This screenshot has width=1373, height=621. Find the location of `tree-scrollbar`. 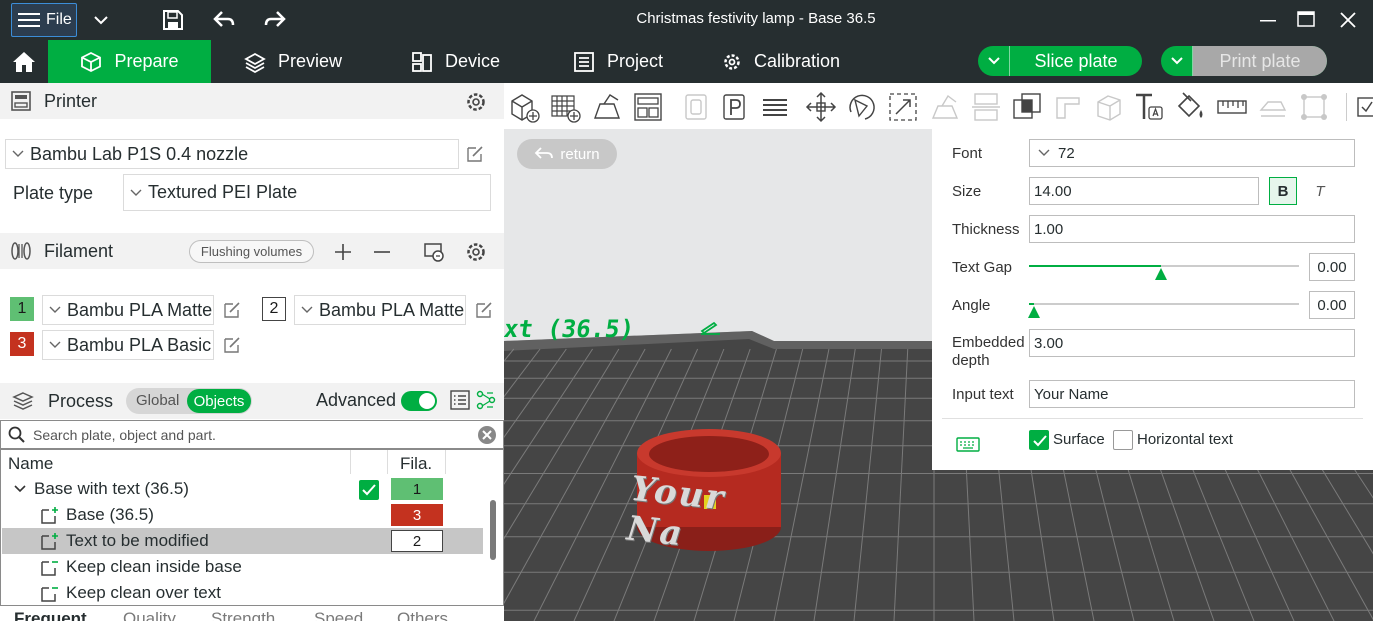

tree-scrollbar is located at coordinates (493, 530).